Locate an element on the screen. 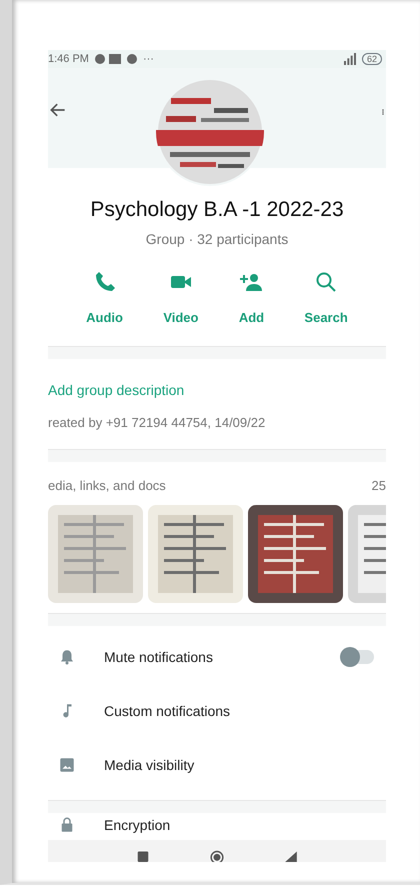 Image resolution: width=420 pixels, height=894 pixels. toggle-switch is located at coordinates (358, 657).